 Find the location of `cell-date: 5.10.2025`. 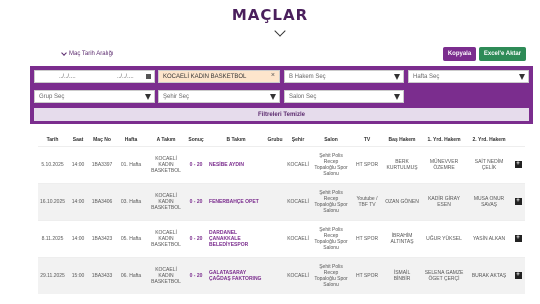

cell-date: 5.10.2025 is located at coordinates (53, 164).